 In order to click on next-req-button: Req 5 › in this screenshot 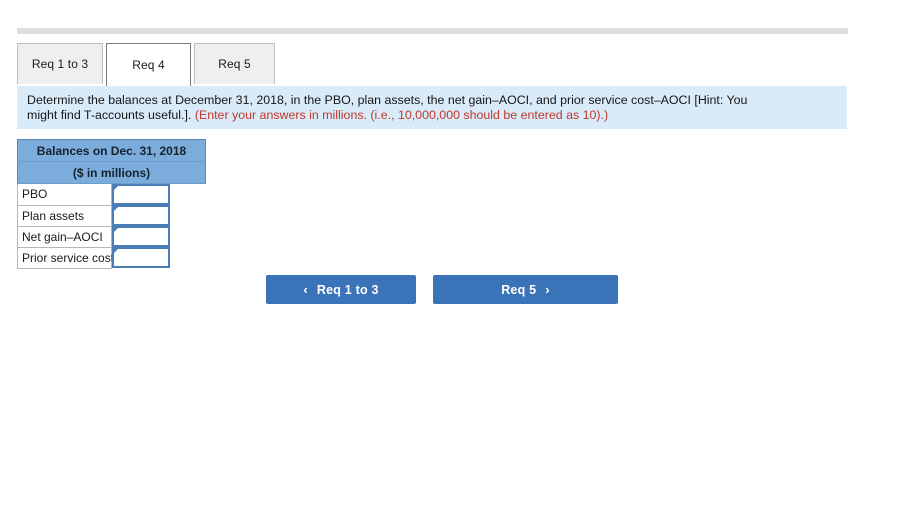, I will do `click(525, 289)`.